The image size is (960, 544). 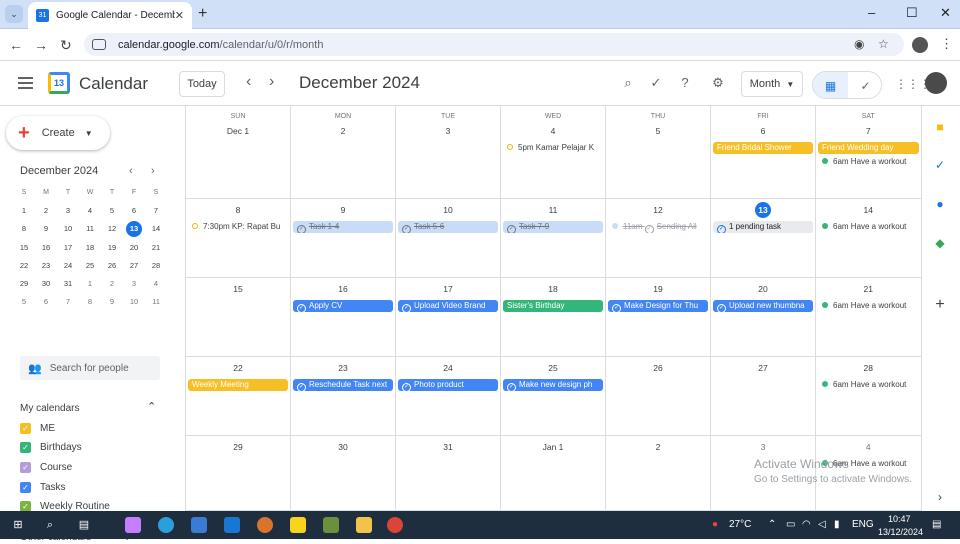 I want to click on day-cell: 23 ✓ Reschedule Task next, so click(x=343, y=396).